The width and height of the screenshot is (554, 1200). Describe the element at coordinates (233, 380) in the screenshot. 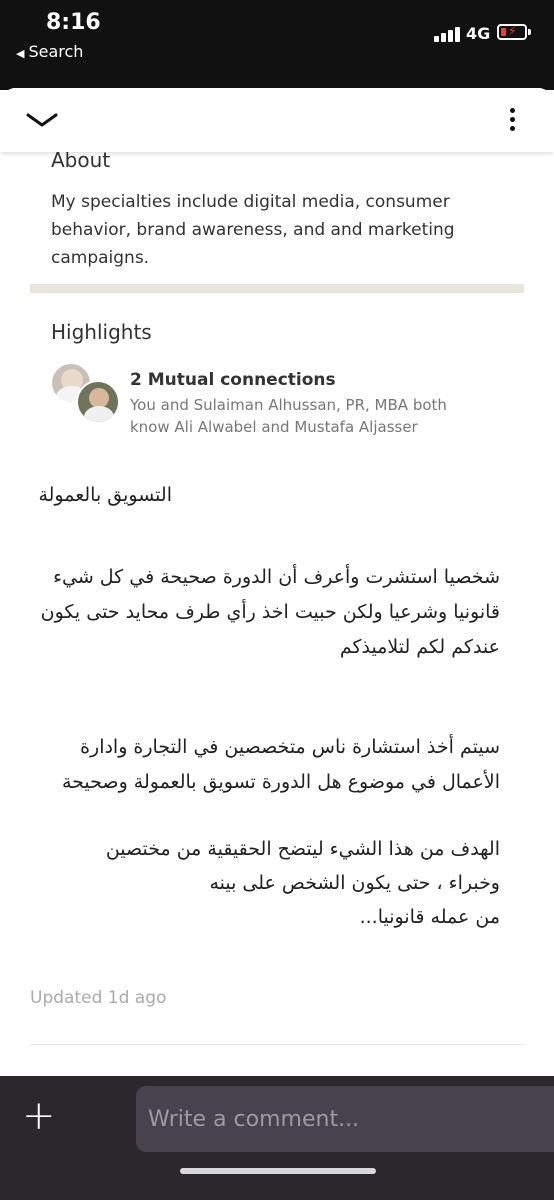

I see `mutual-connections-link: 2 Mutual connections` at that location.